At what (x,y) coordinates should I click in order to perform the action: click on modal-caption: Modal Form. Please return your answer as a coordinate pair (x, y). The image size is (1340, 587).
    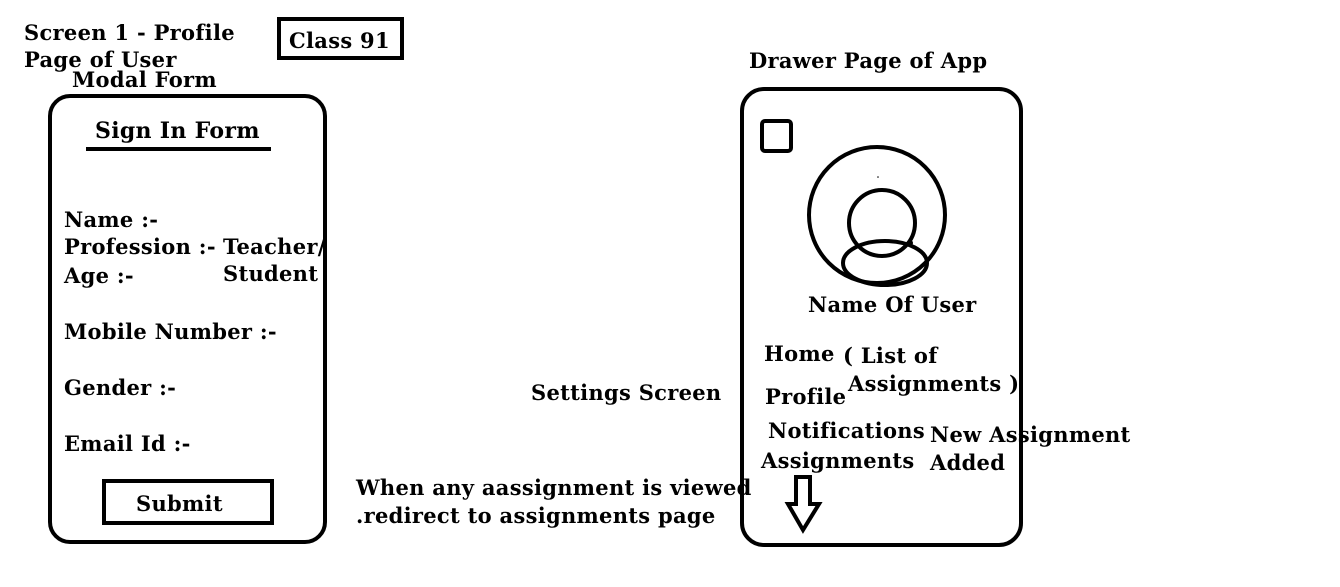
    Looking at the image, I should click on (144, 79).